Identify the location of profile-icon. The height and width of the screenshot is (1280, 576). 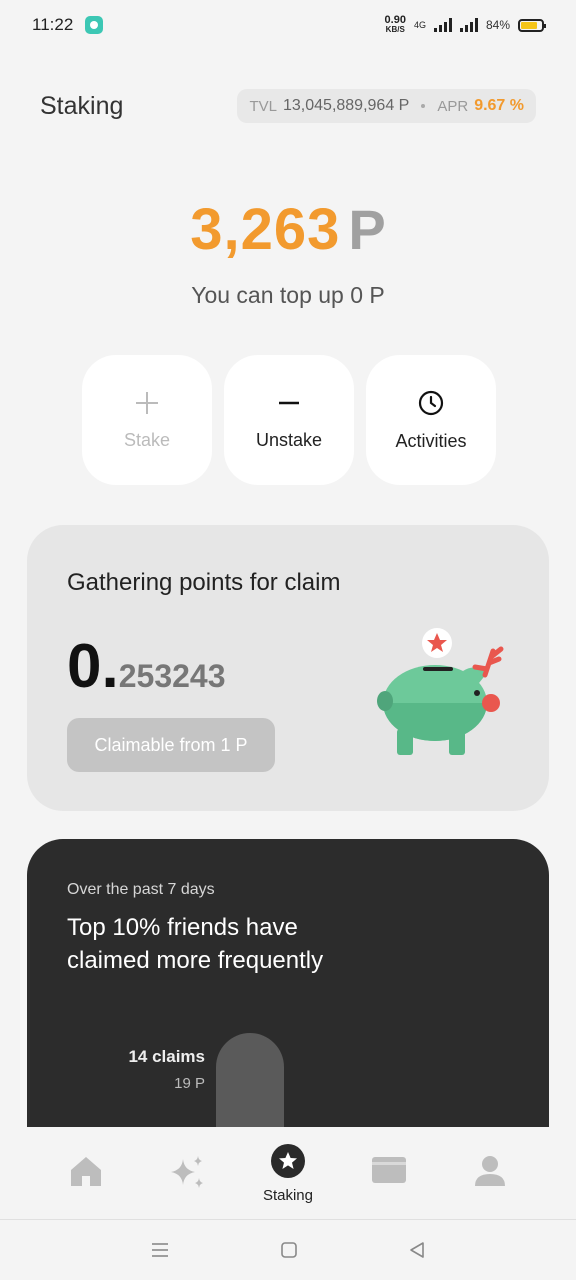
(489, 1171).